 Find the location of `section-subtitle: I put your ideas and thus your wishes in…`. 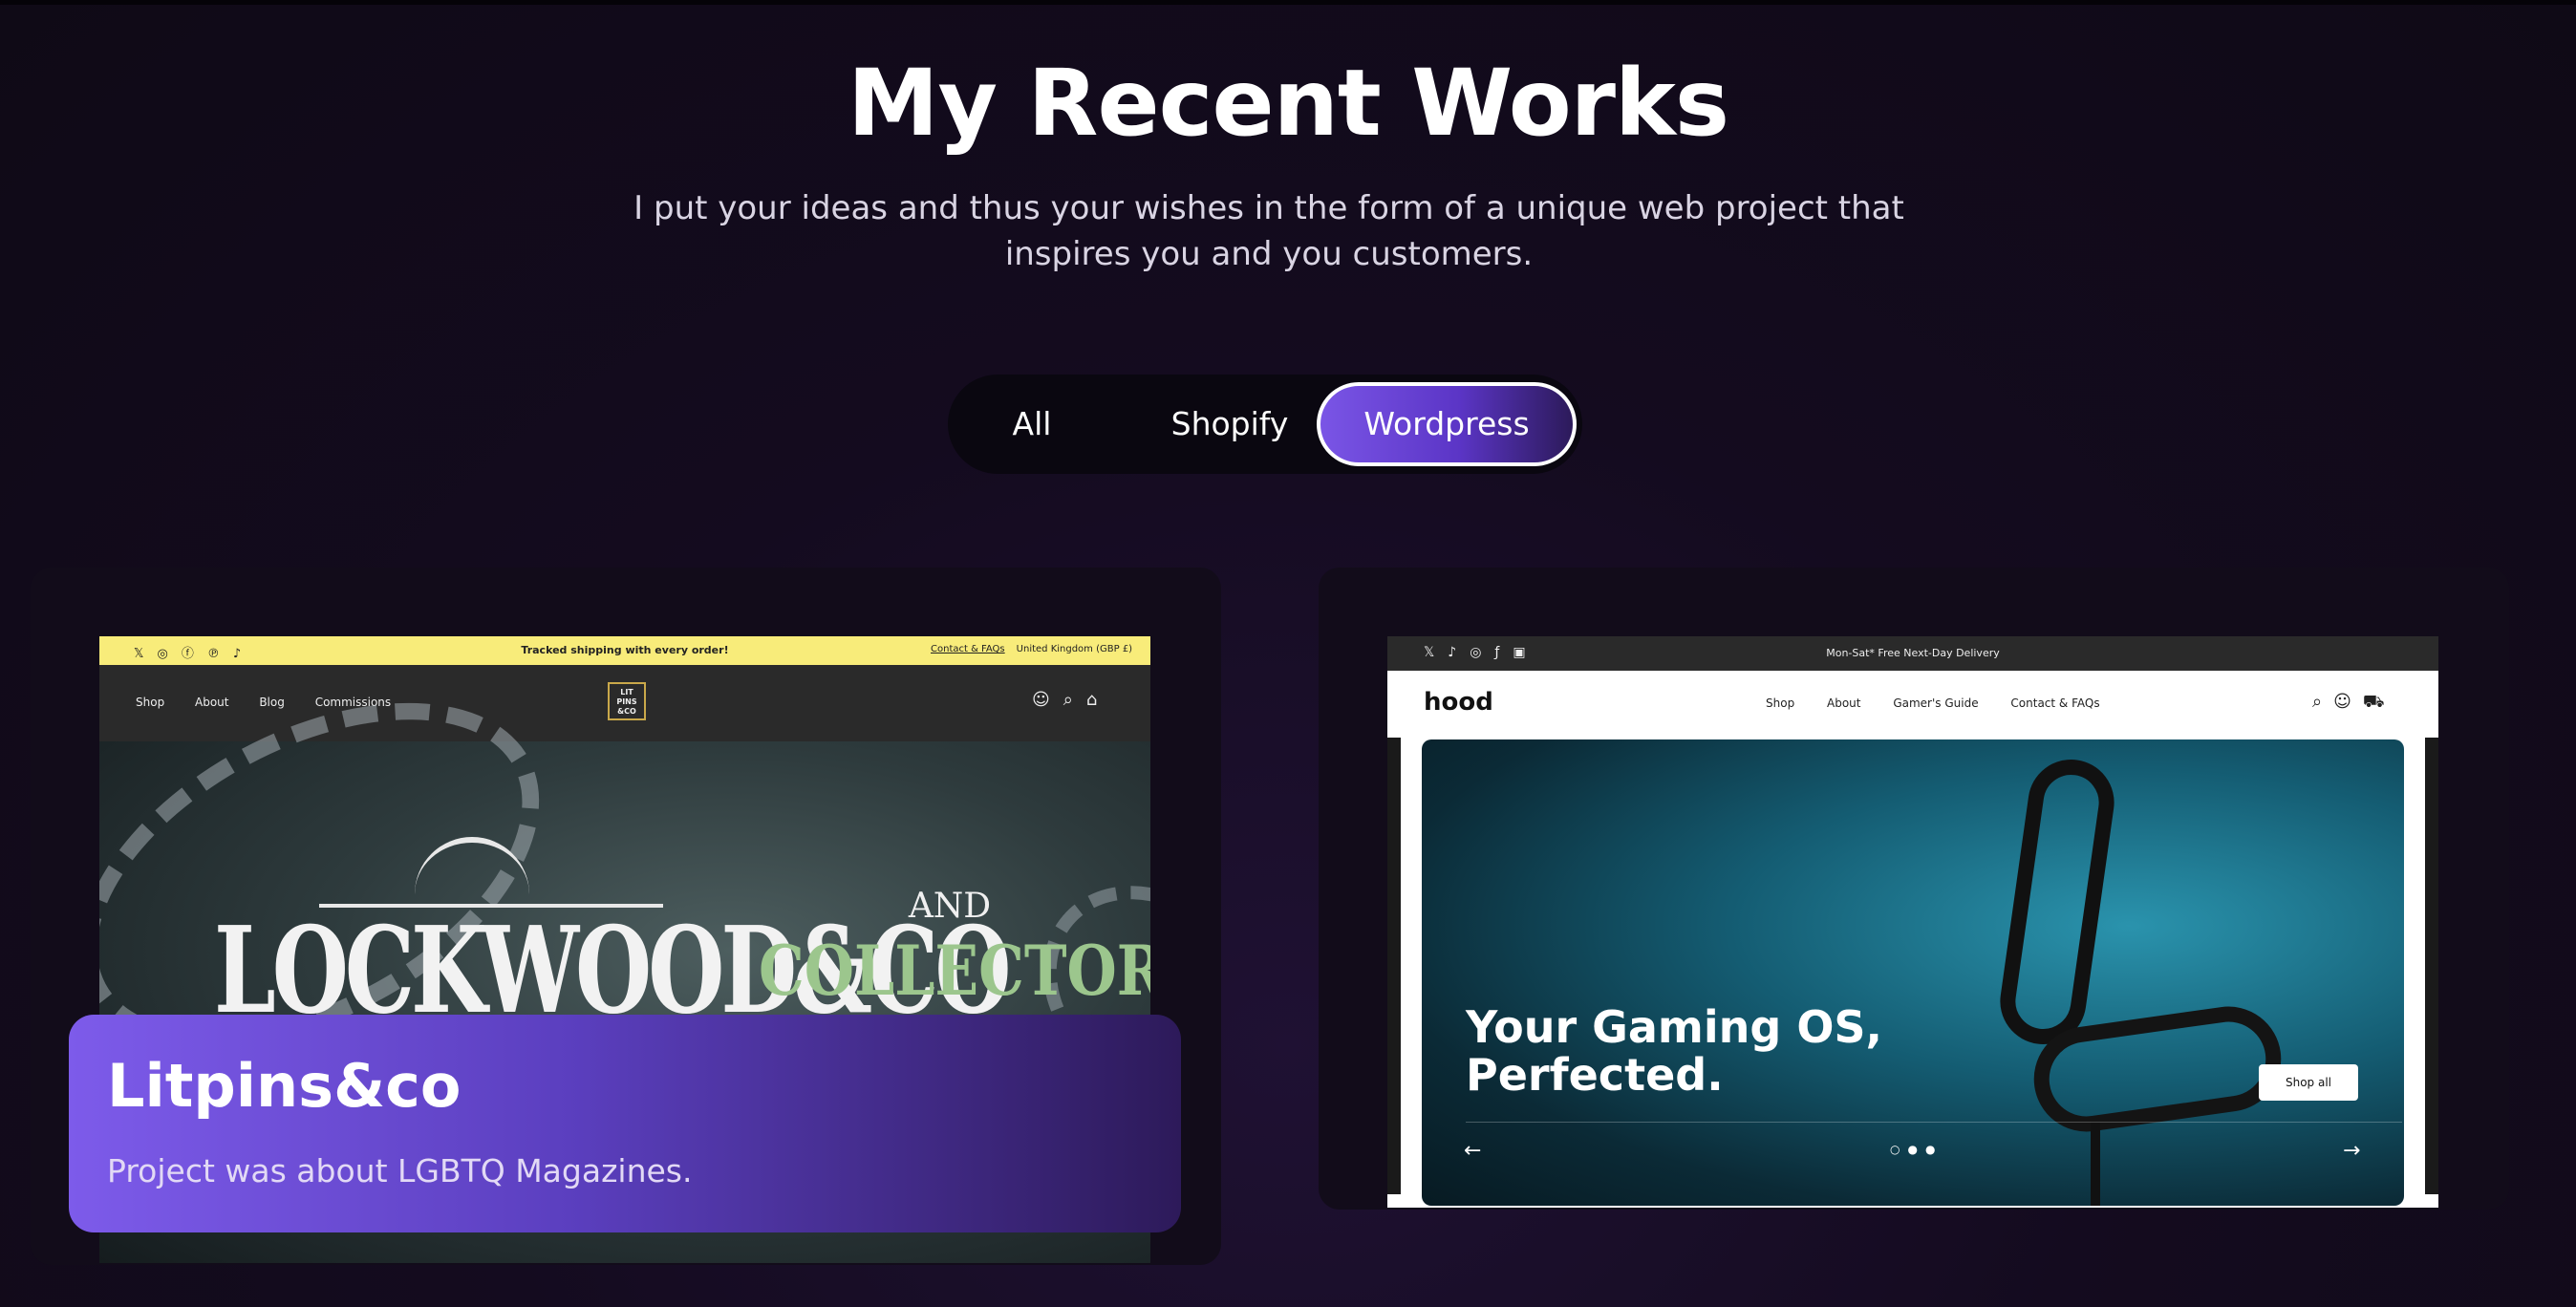

section-subtitle: I put your ideas and thus your wishes in… is located at coordinates (1268, 231).